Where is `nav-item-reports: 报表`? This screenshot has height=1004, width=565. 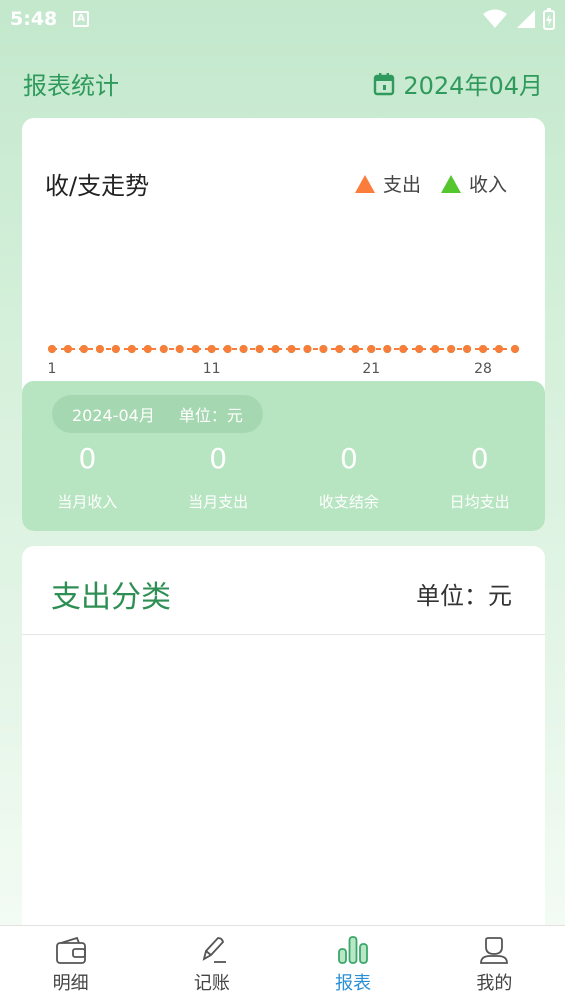
nav-item-reports: 报表 is located at coordinates (353, 965).